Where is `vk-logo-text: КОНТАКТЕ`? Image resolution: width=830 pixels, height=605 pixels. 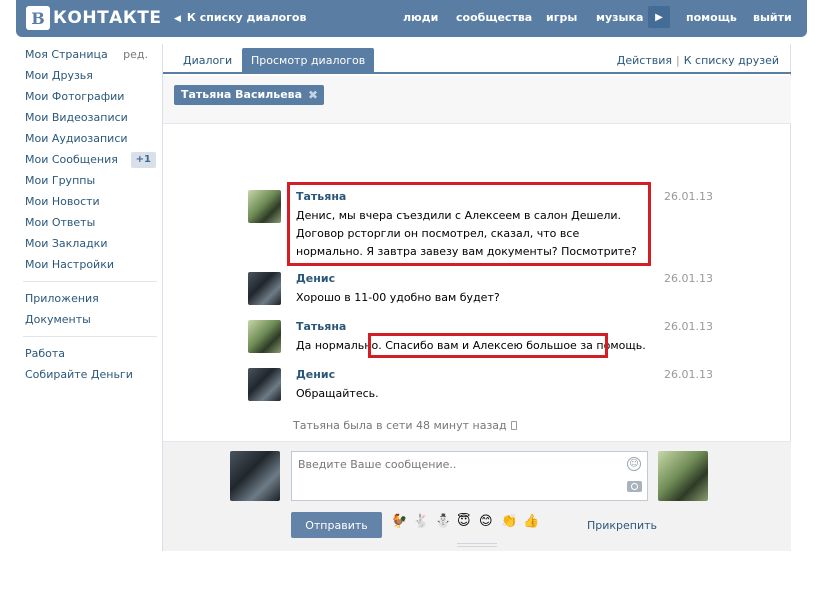 vk-logo-text: КОНТАКТЕ is located at coordinates (107, 18).